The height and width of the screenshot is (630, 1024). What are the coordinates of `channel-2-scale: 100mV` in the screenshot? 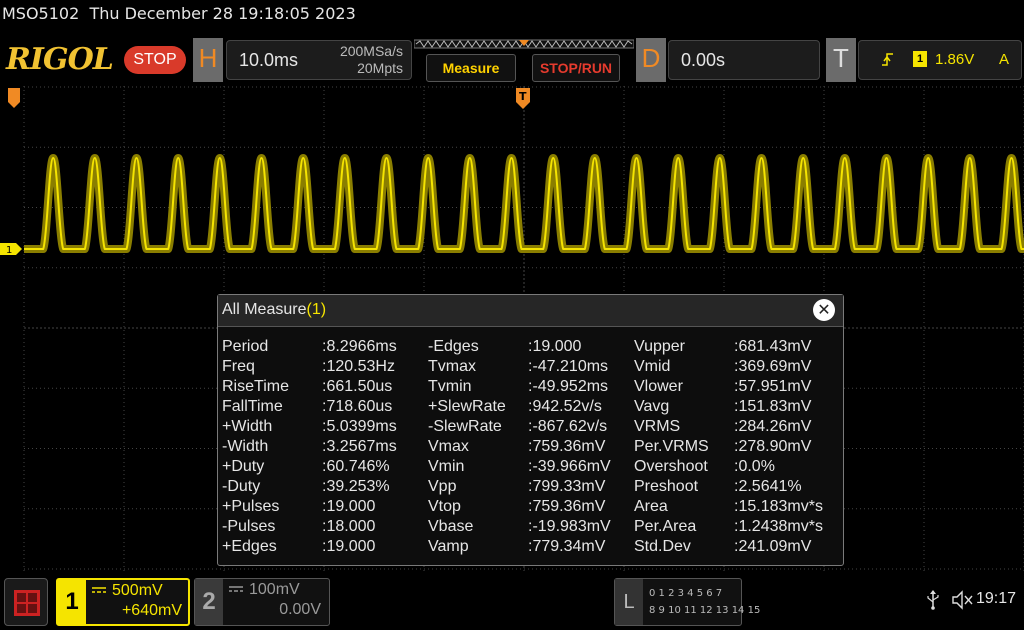 It's located at (274, 589).